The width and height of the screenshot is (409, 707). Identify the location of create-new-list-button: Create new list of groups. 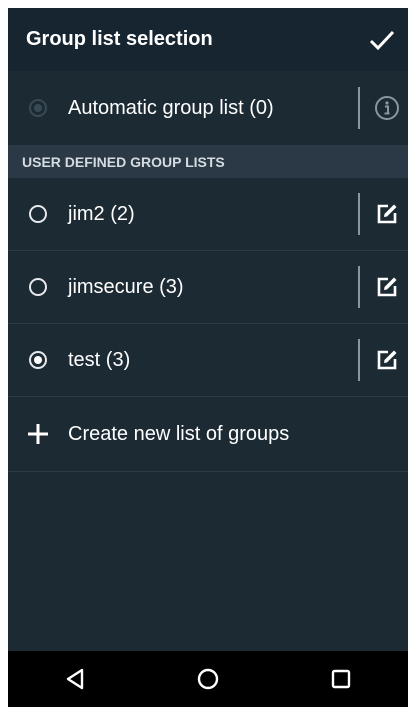
(208, 434).